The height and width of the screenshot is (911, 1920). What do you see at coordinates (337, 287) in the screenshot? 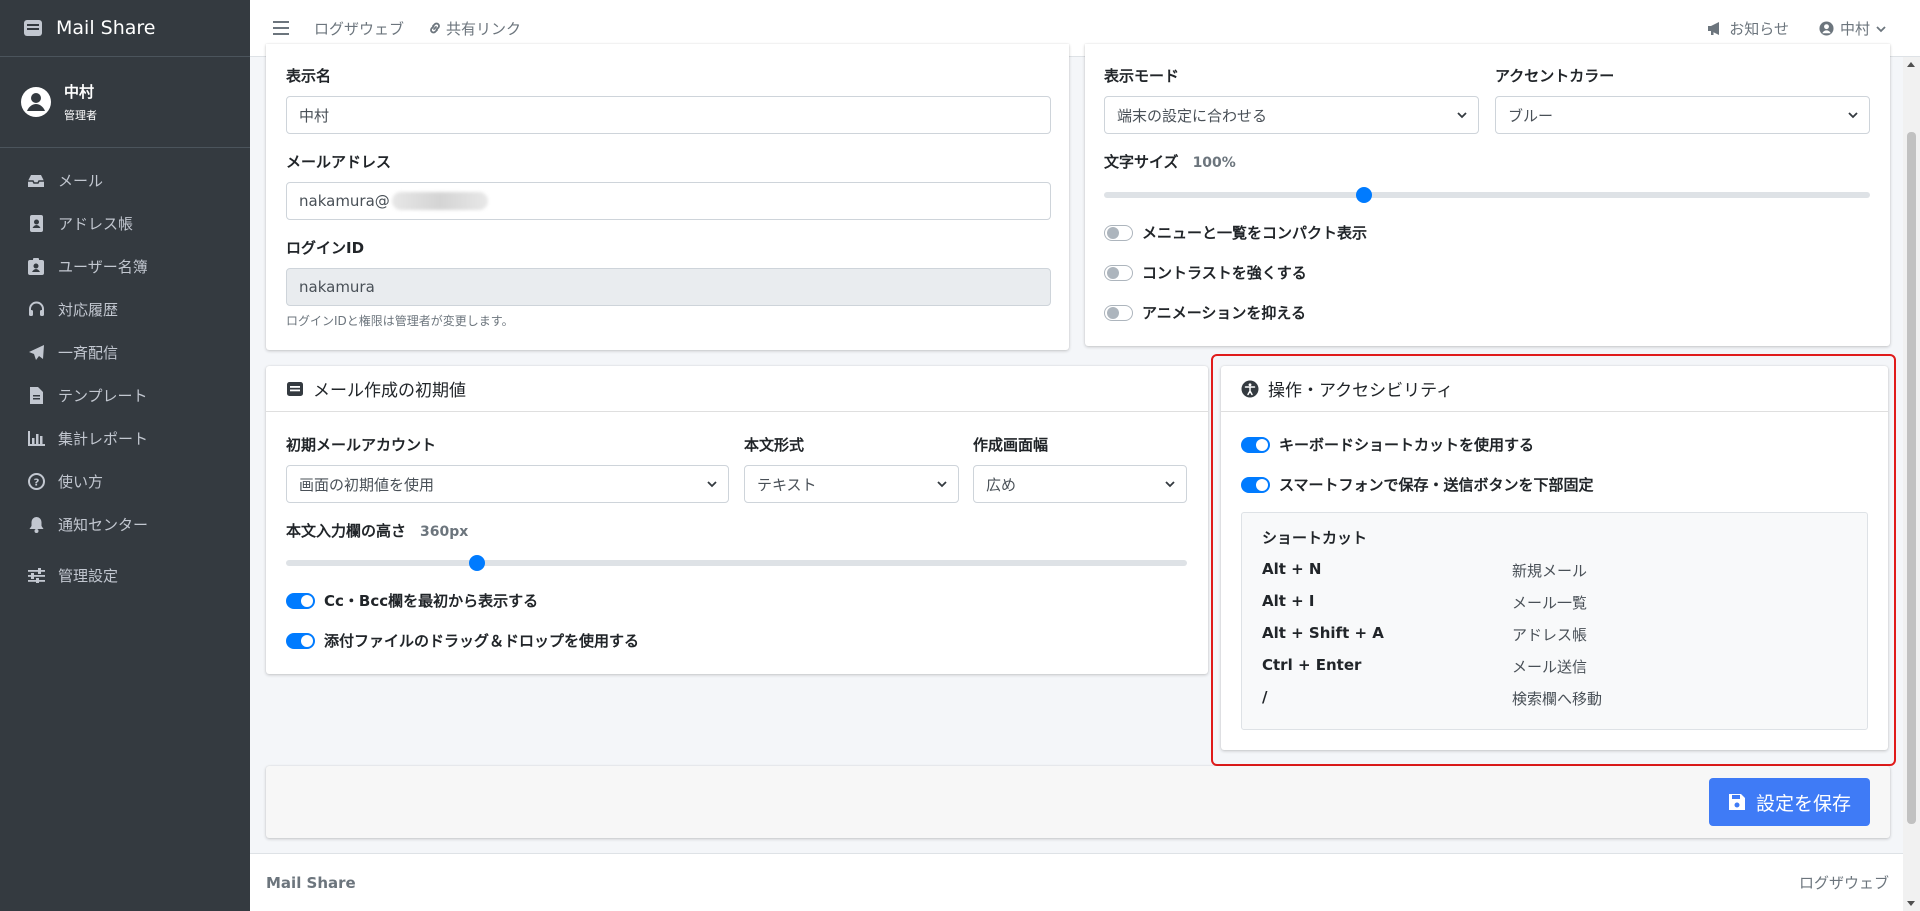
I see `login-id-value: nakamura` at bounding box center [337, 287].